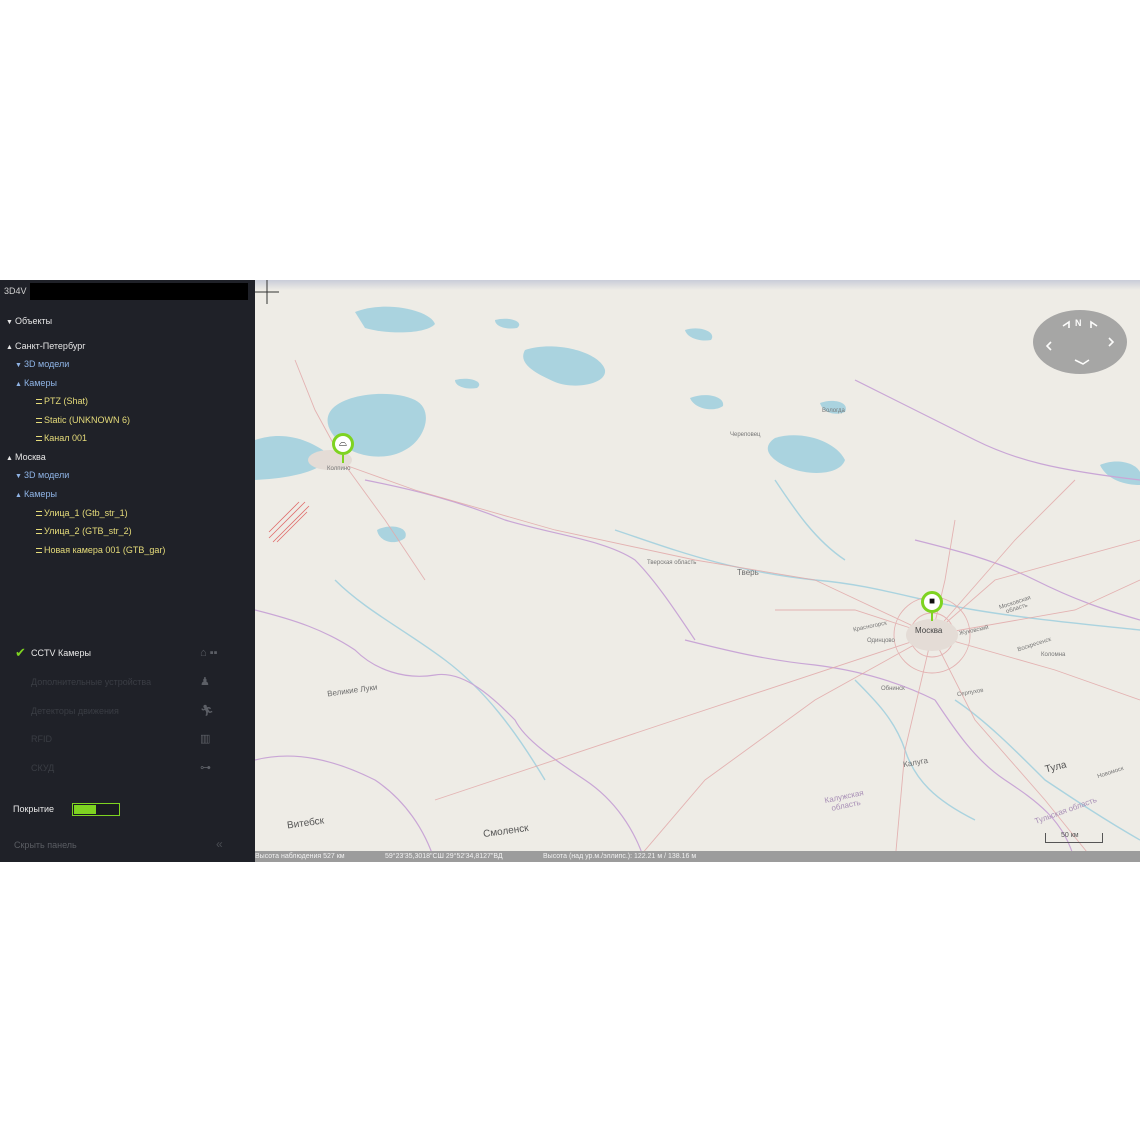 The height and width of the screenshot is (1140, 1140). What do you see at coordinates (75, 711) in the screenshot?
I see `layer-label: Детекторы движения` at bounding box center [75, 711].